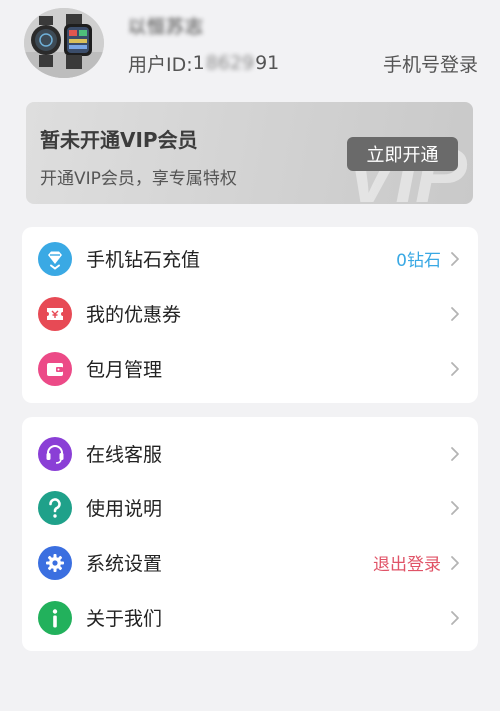  Describe the element at coordinates (250, 368) in the screenshot. I see `menu-item: 包月管理` at that location.